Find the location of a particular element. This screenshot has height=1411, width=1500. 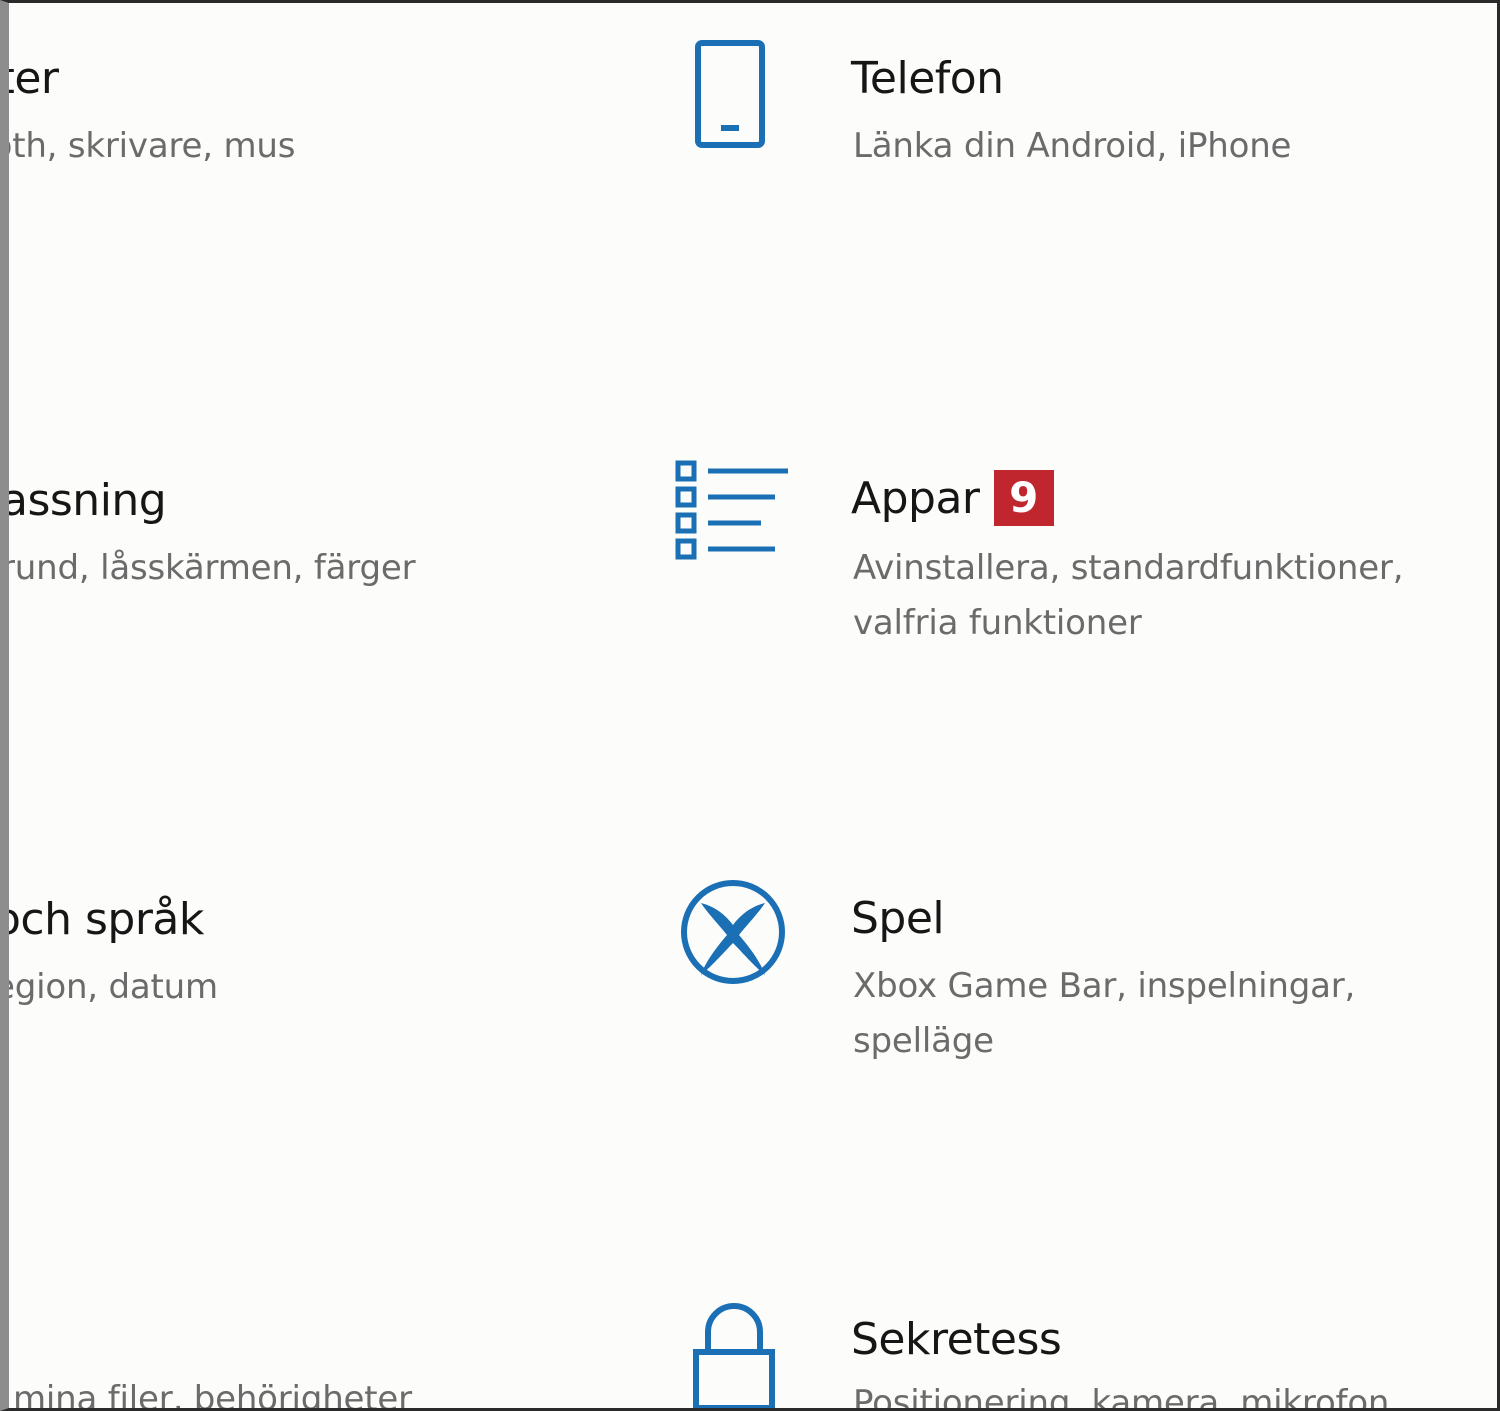

tile-description: Positionering, kamera, mikrofon is located at coordinates (1121, 1397).